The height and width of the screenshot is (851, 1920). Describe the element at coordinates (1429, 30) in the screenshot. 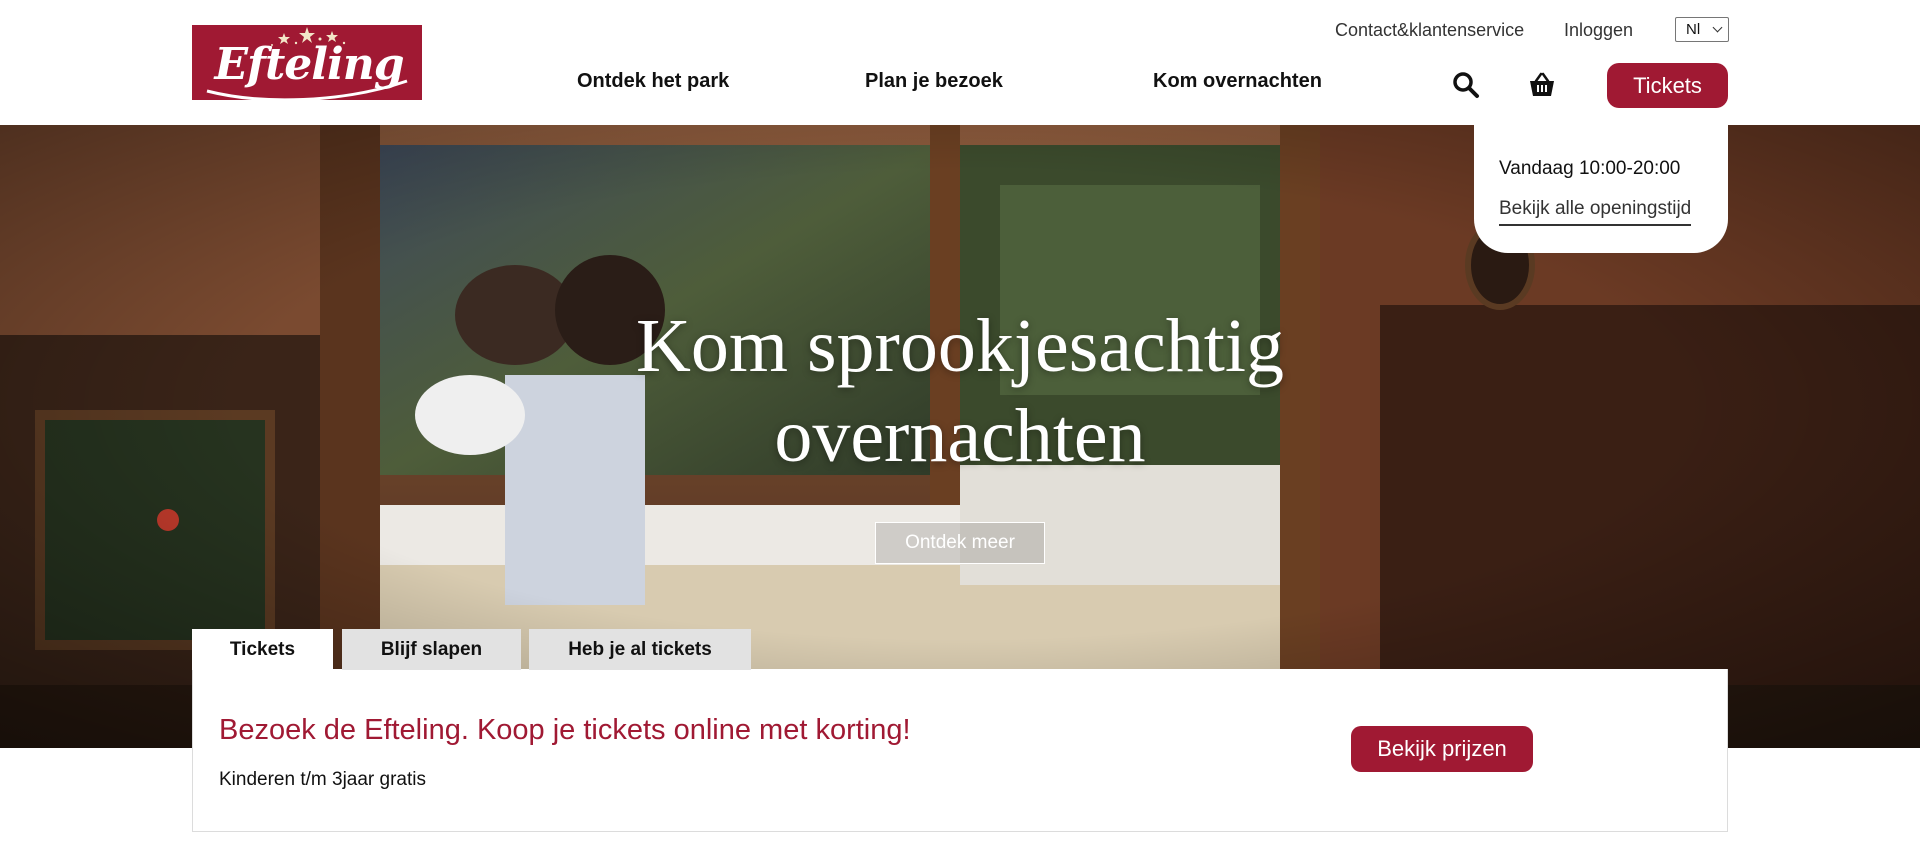

I see `contact-link: Contact&klantenservice` at that location.